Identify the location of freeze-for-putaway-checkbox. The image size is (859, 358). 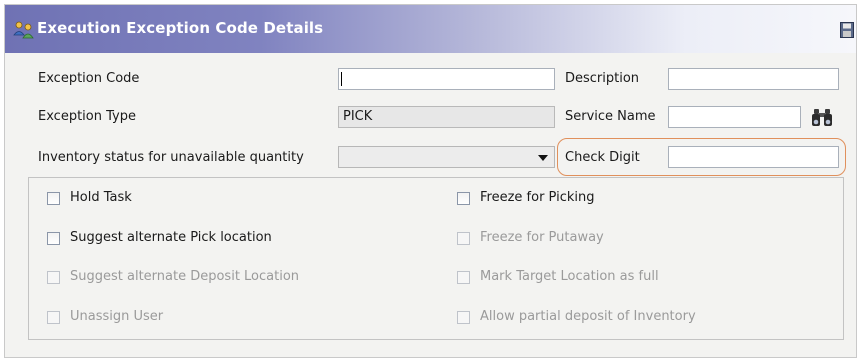
(463, 238).